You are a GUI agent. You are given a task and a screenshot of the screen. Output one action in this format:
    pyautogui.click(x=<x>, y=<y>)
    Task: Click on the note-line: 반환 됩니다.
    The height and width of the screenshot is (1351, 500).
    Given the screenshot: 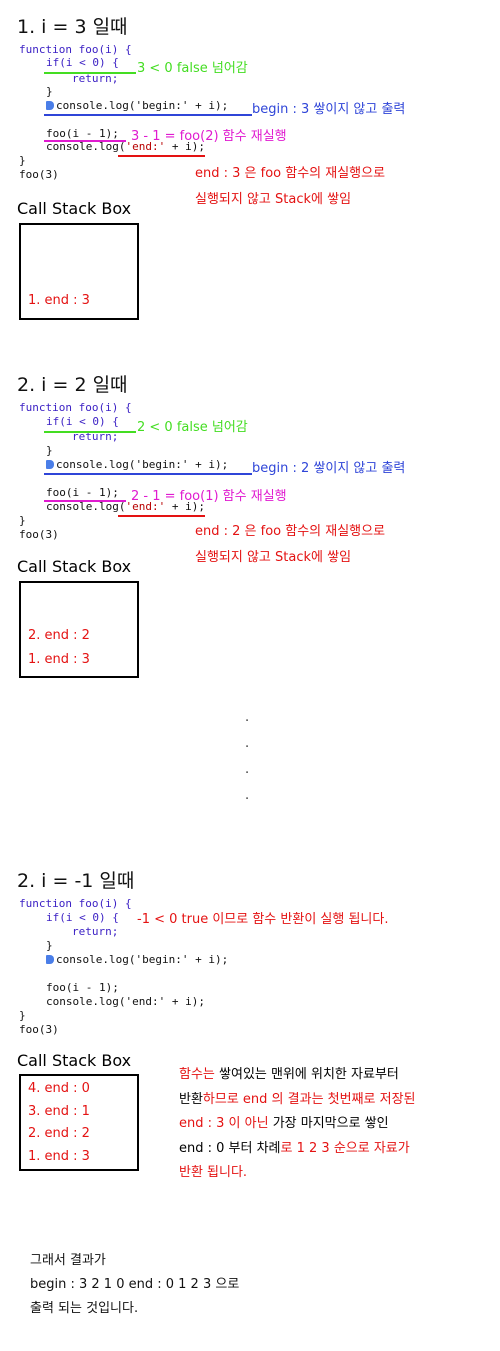 What is the action you would take?
    pyautogui.click(x=213, y=1172)
    